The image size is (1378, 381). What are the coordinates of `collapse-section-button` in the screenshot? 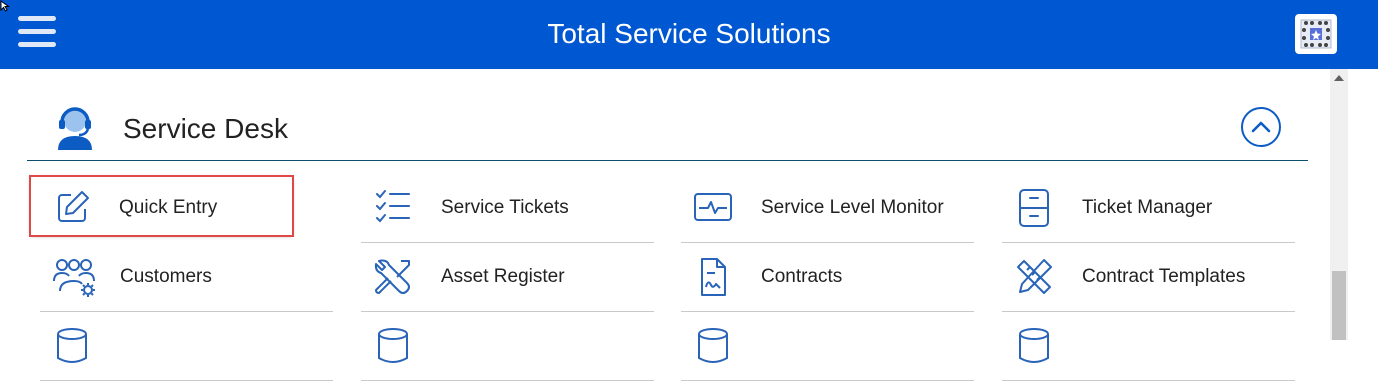 It's located at (1261, 127).